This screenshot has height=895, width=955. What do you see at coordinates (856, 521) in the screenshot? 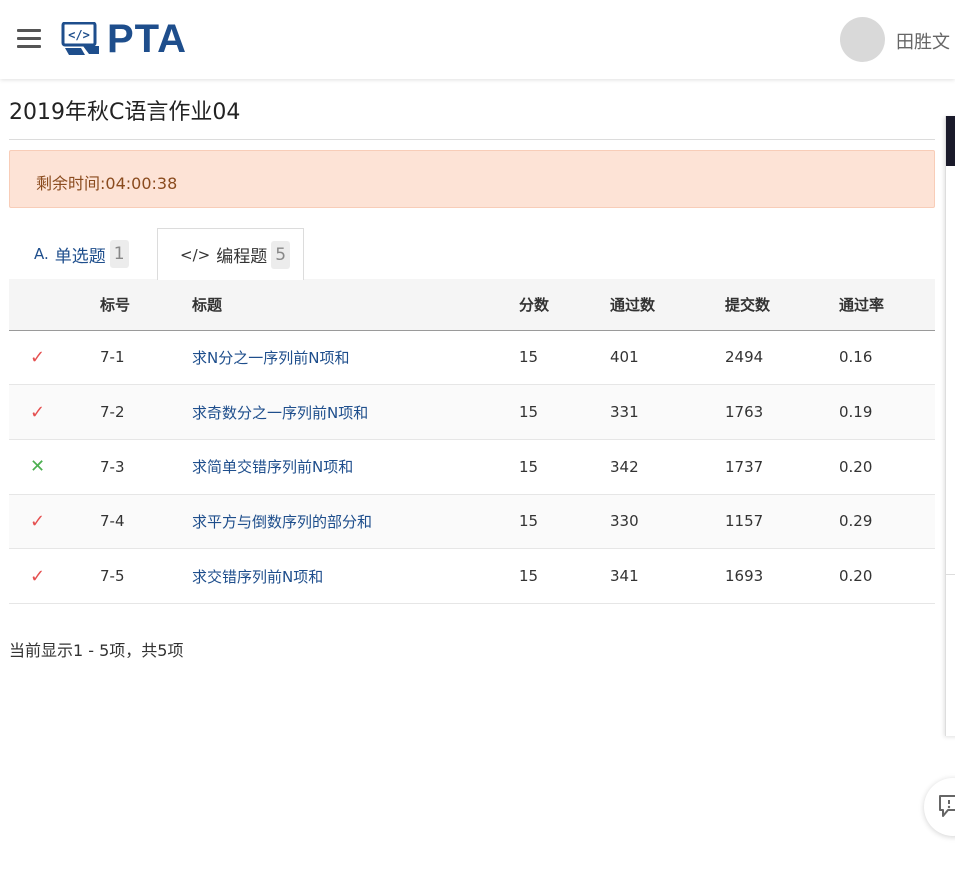
I see `problem-rate: 0.29` at bounding box center [856, 521].